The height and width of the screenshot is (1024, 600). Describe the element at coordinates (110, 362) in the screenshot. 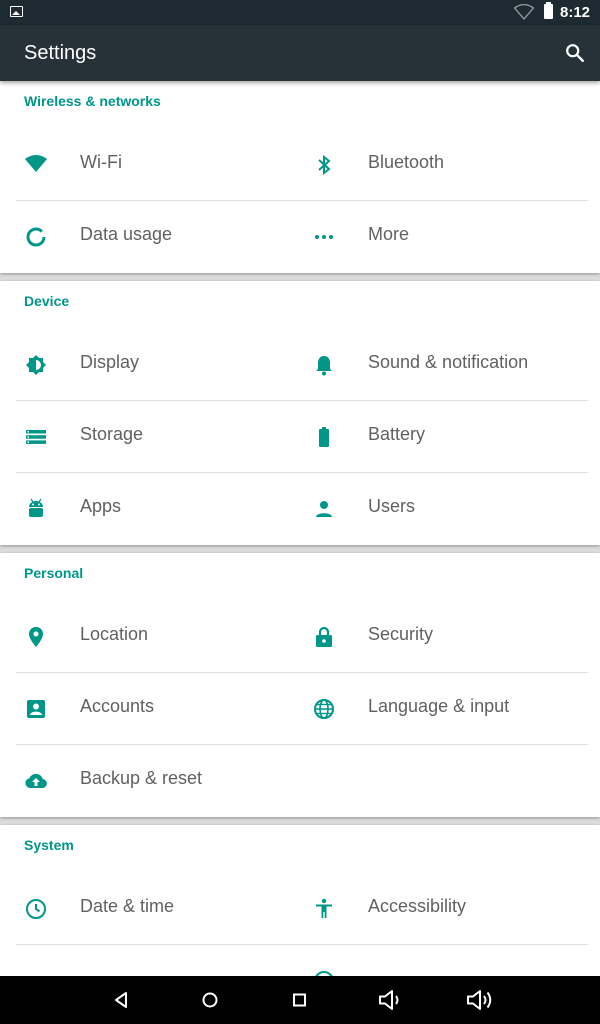

I see `setting-label: Display` at that location.